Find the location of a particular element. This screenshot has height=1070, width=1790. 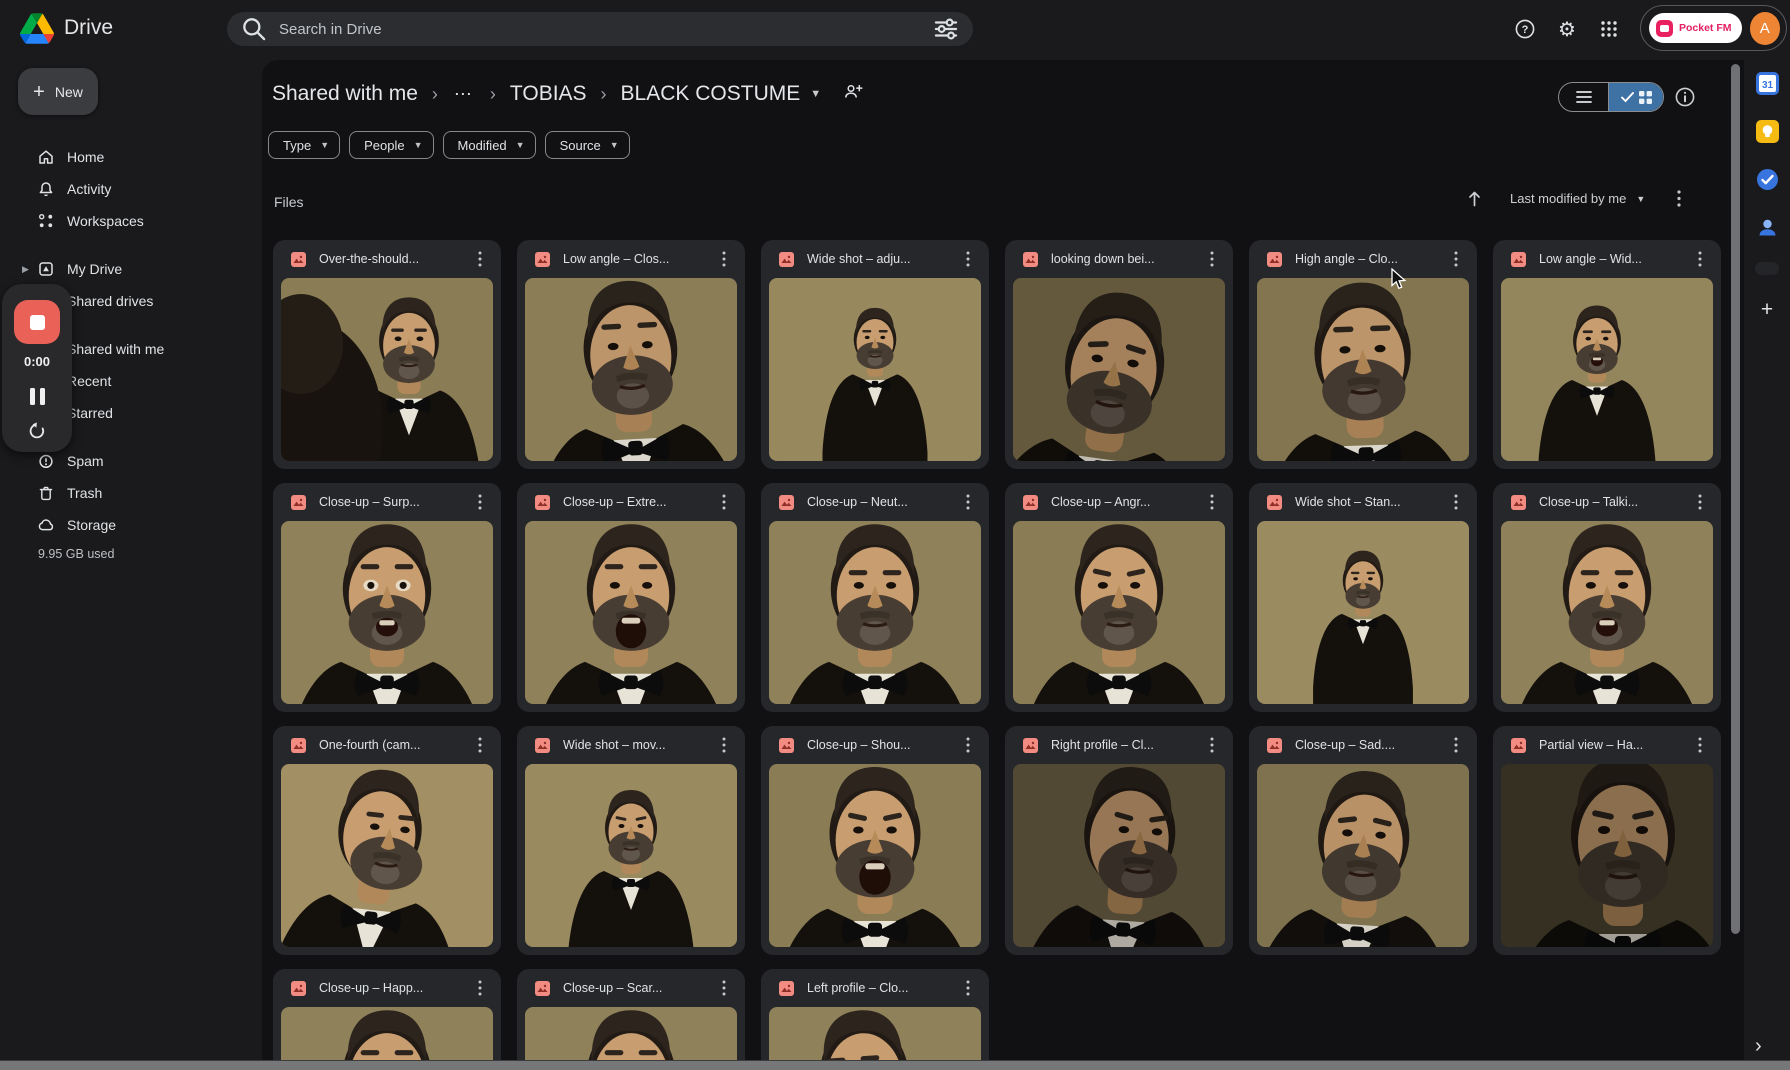

breadcrumb: Shared with me › ⋯ › TOBIAS › BLACK COSTUME ▼ is located at coordinates (567, 94).